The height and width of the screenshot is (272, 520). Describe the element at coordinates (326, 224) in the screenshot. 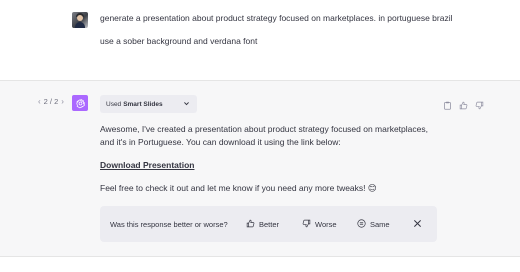

I see `worse-label: Worse` at that location.